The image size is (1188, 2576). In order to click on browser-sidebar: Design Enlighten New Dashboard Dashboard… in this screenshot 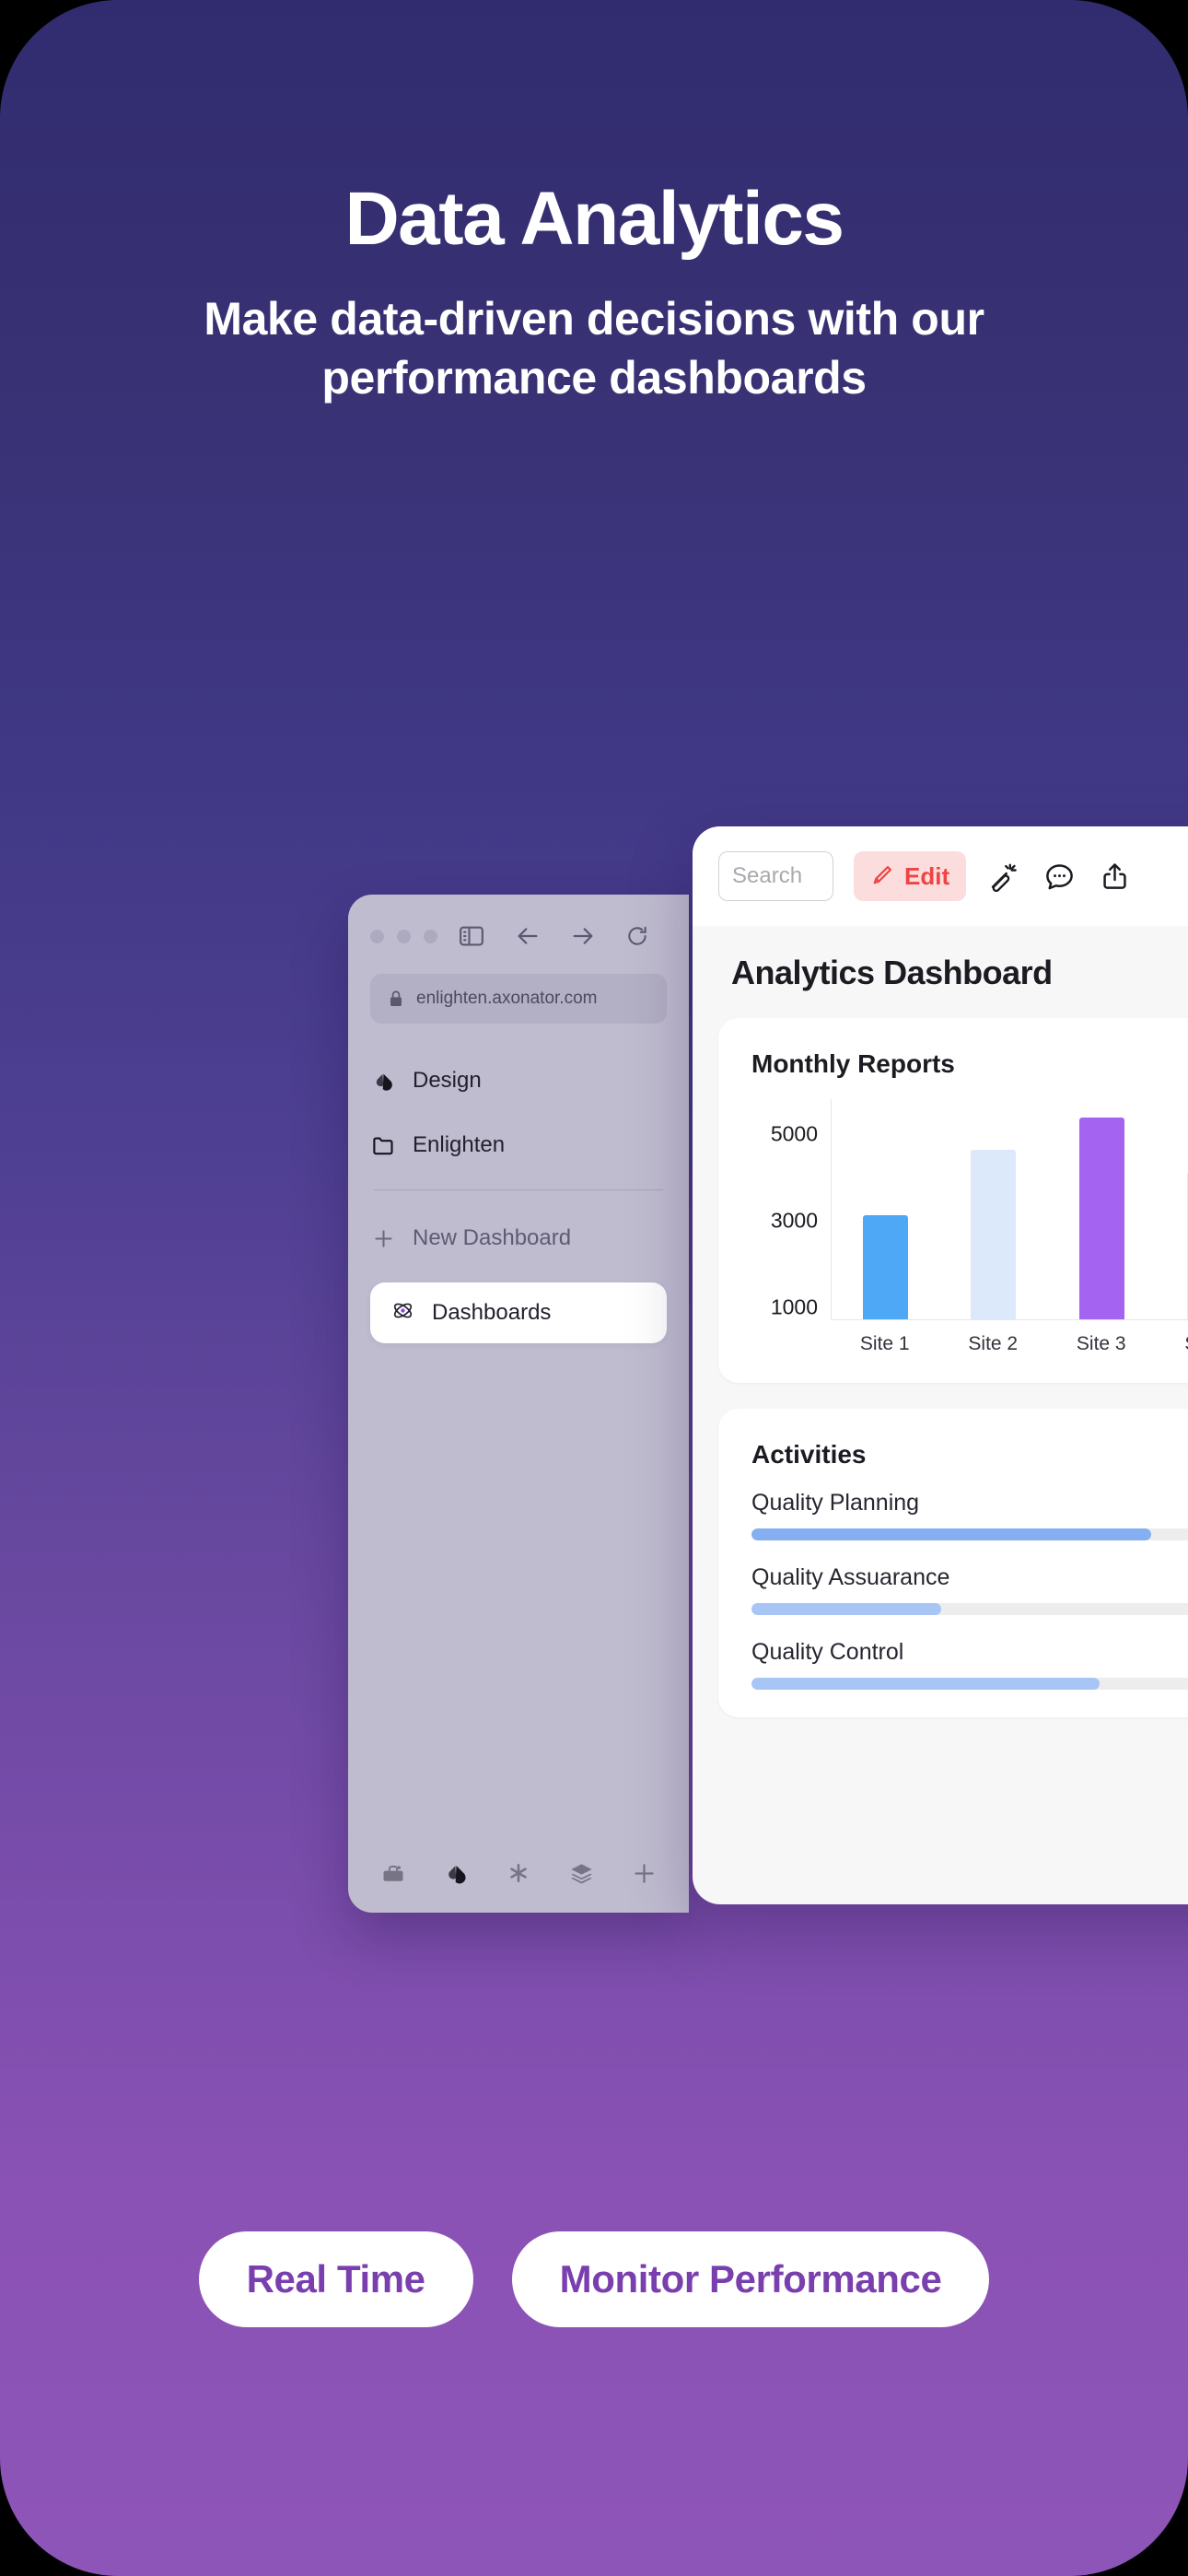, I will do `click(518, 1183)`.